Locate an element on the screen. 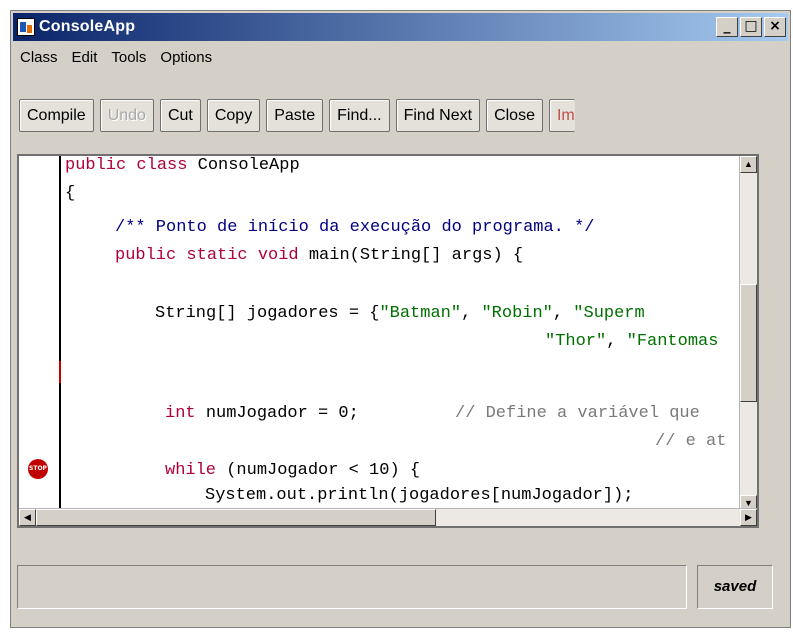  vertical-scroll-thumb is located at coordinates (748, 343).